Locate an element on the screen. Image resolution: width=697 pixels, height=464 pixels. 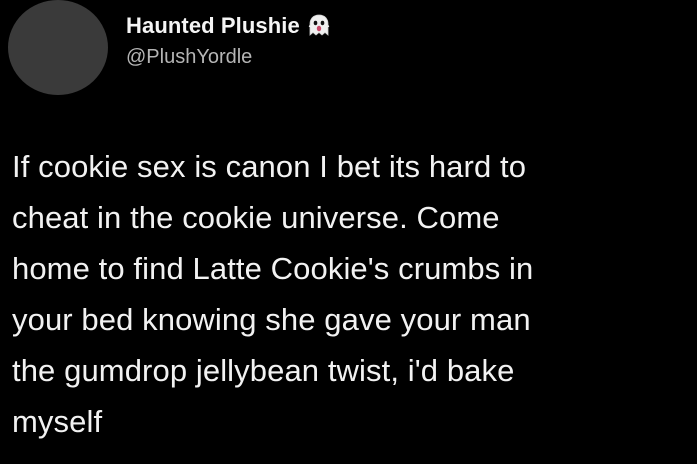
author-display-name: Haunted Plushie is located at coordinates (213, 26).